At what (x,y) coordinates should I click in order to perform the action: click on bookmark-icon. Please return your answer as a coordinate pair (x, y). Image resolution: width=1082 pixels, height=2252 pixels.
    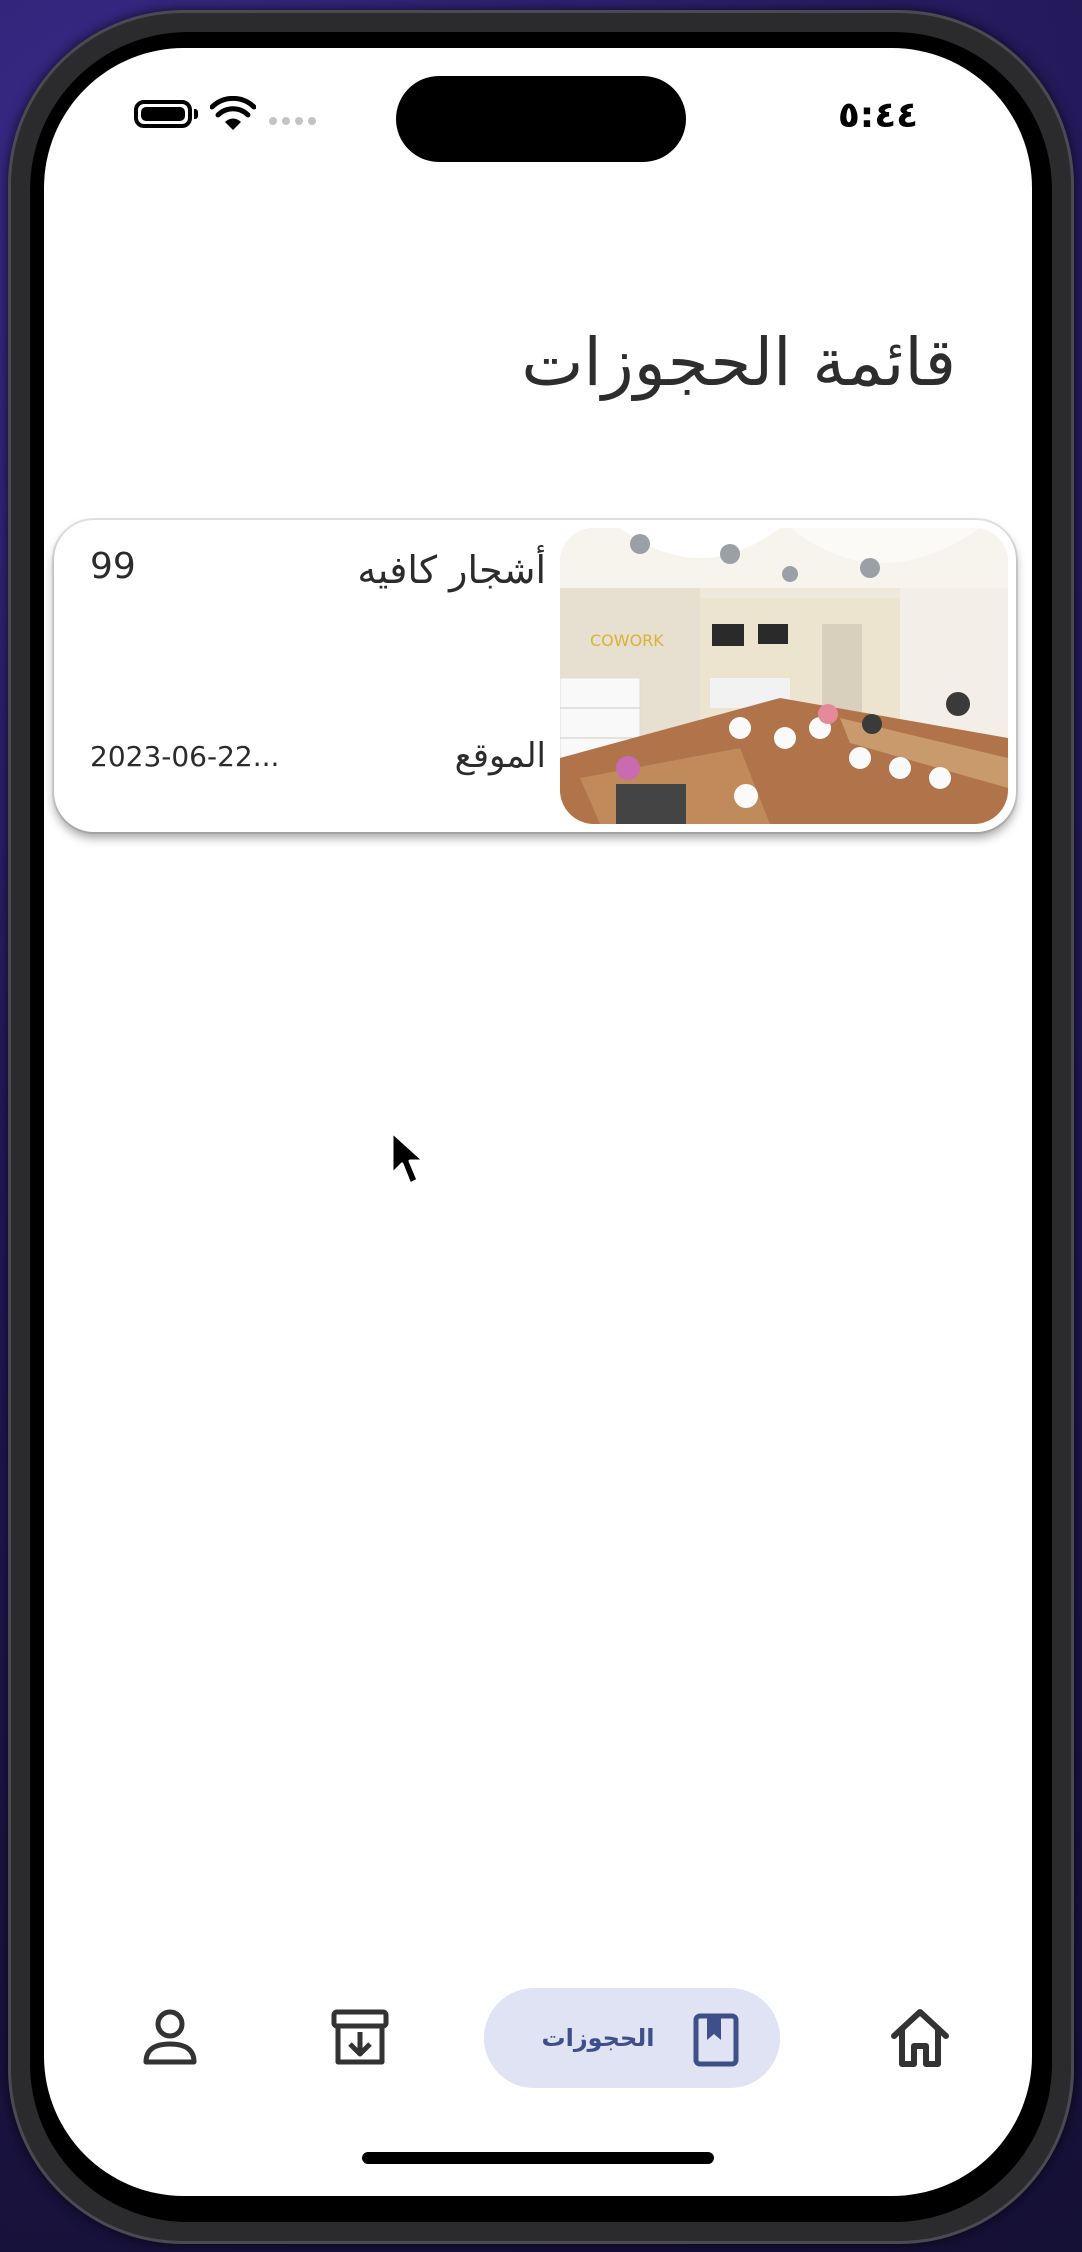
    Looking at the image, I should click on (716, 2040).